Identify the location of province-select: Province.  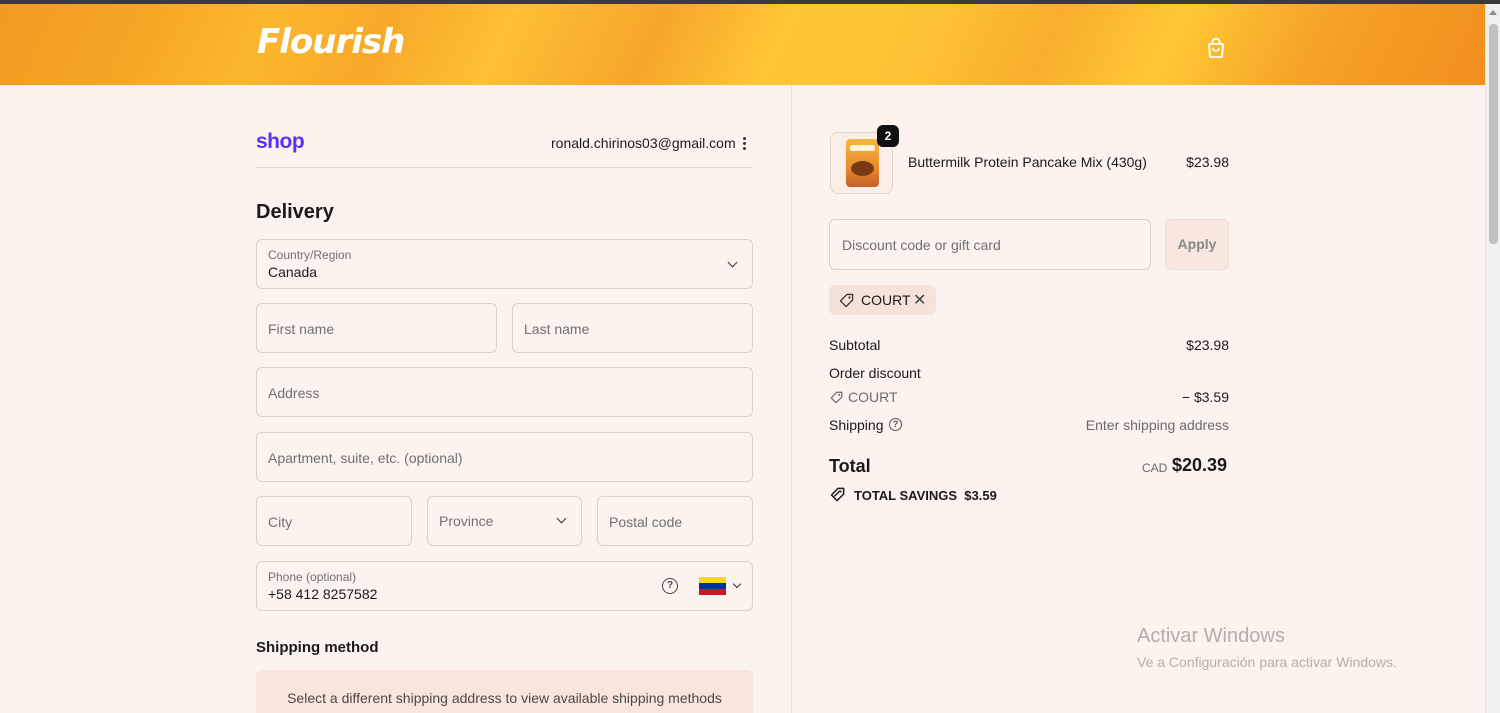
(504, 521).